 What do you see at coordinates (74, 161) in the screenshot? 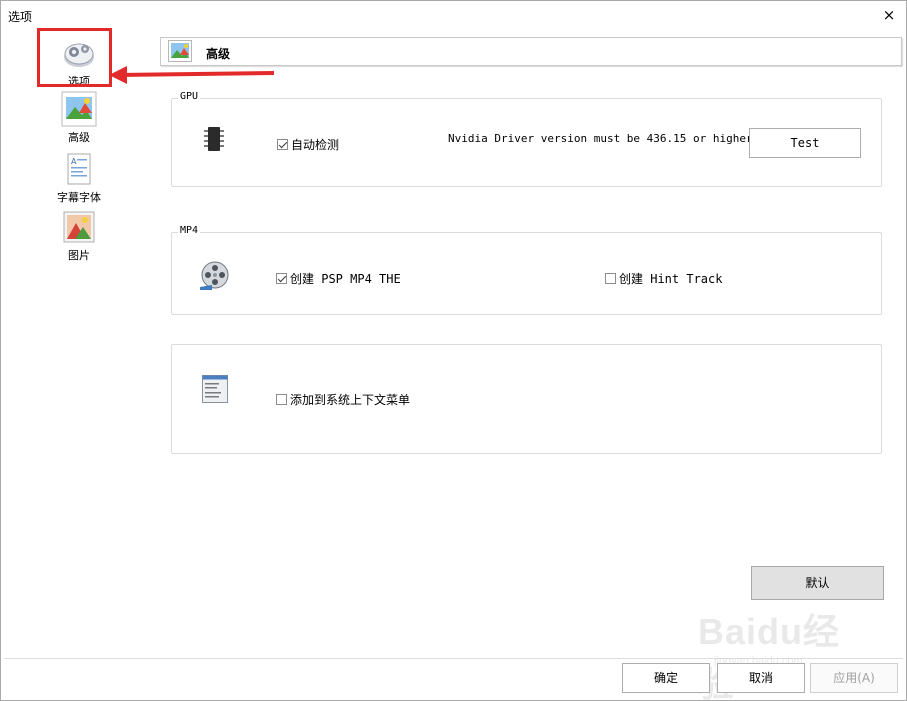
I see `svg-text: A` at bounding box center [74, 161].